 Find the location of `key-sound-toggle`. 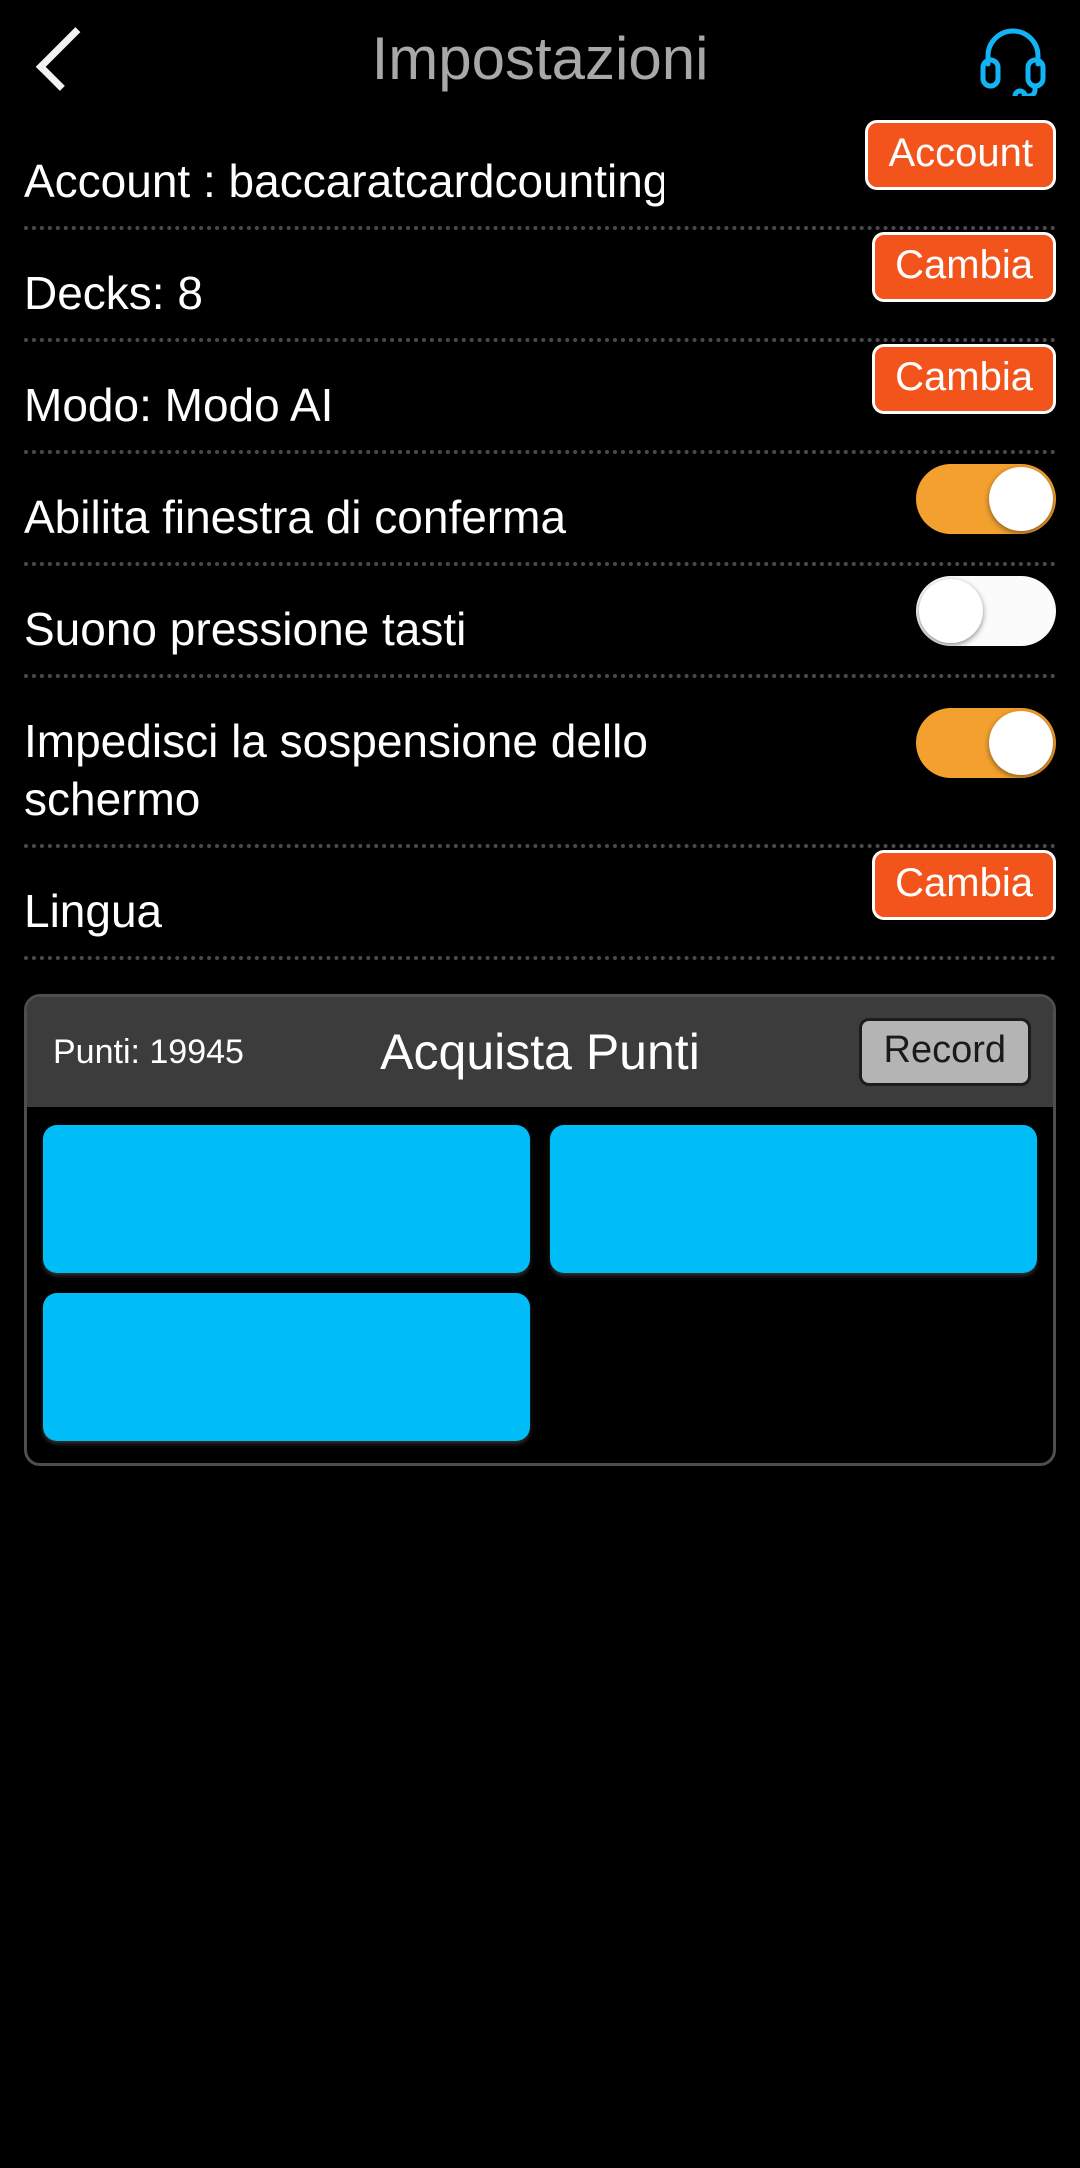

key-sound-toggle is located at coordinates (986, 611).